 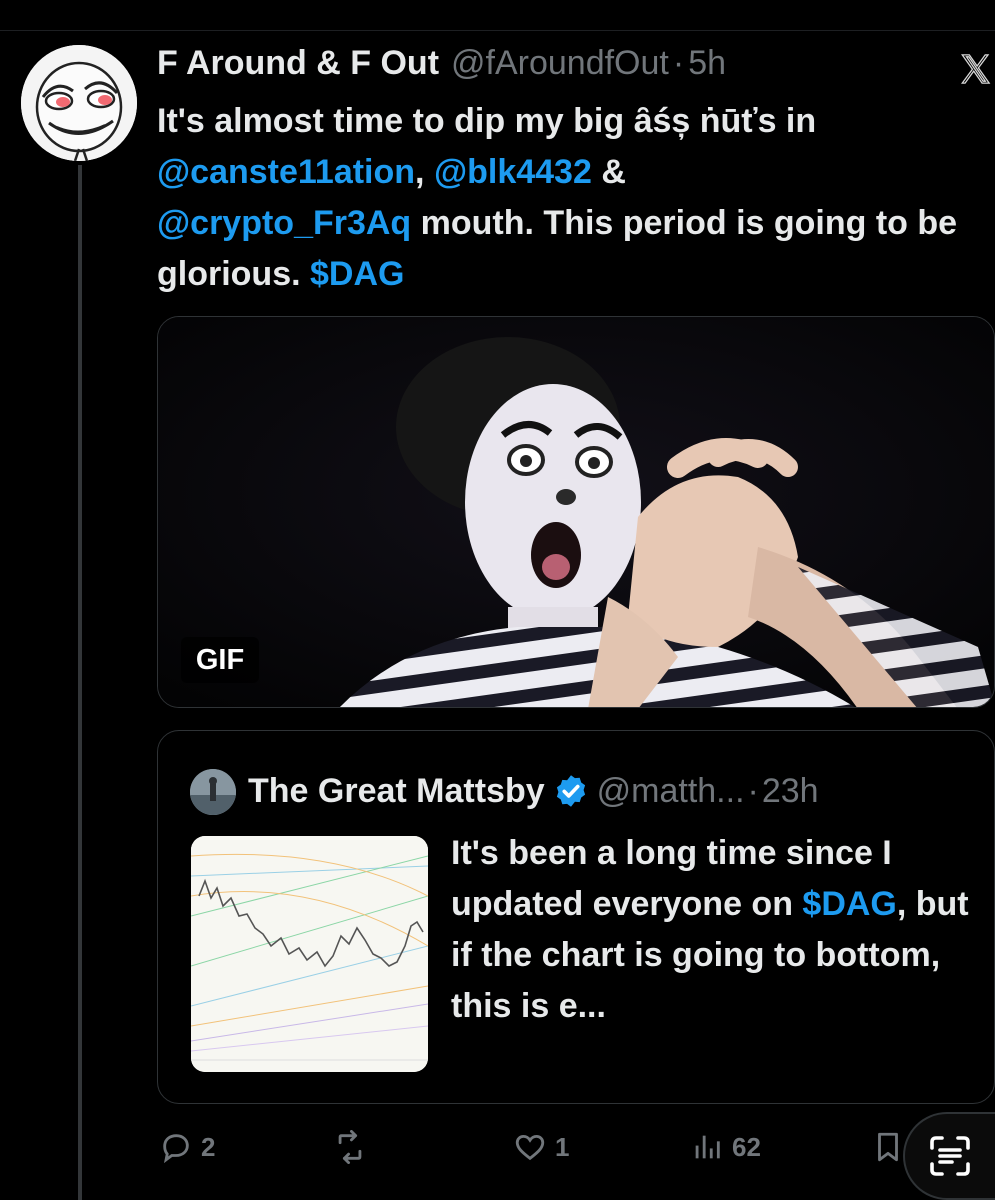 What do you see at coordinates (570, 791) in the screenshot?
I see `verified-badge-icon` at bounding box center [570, 791].